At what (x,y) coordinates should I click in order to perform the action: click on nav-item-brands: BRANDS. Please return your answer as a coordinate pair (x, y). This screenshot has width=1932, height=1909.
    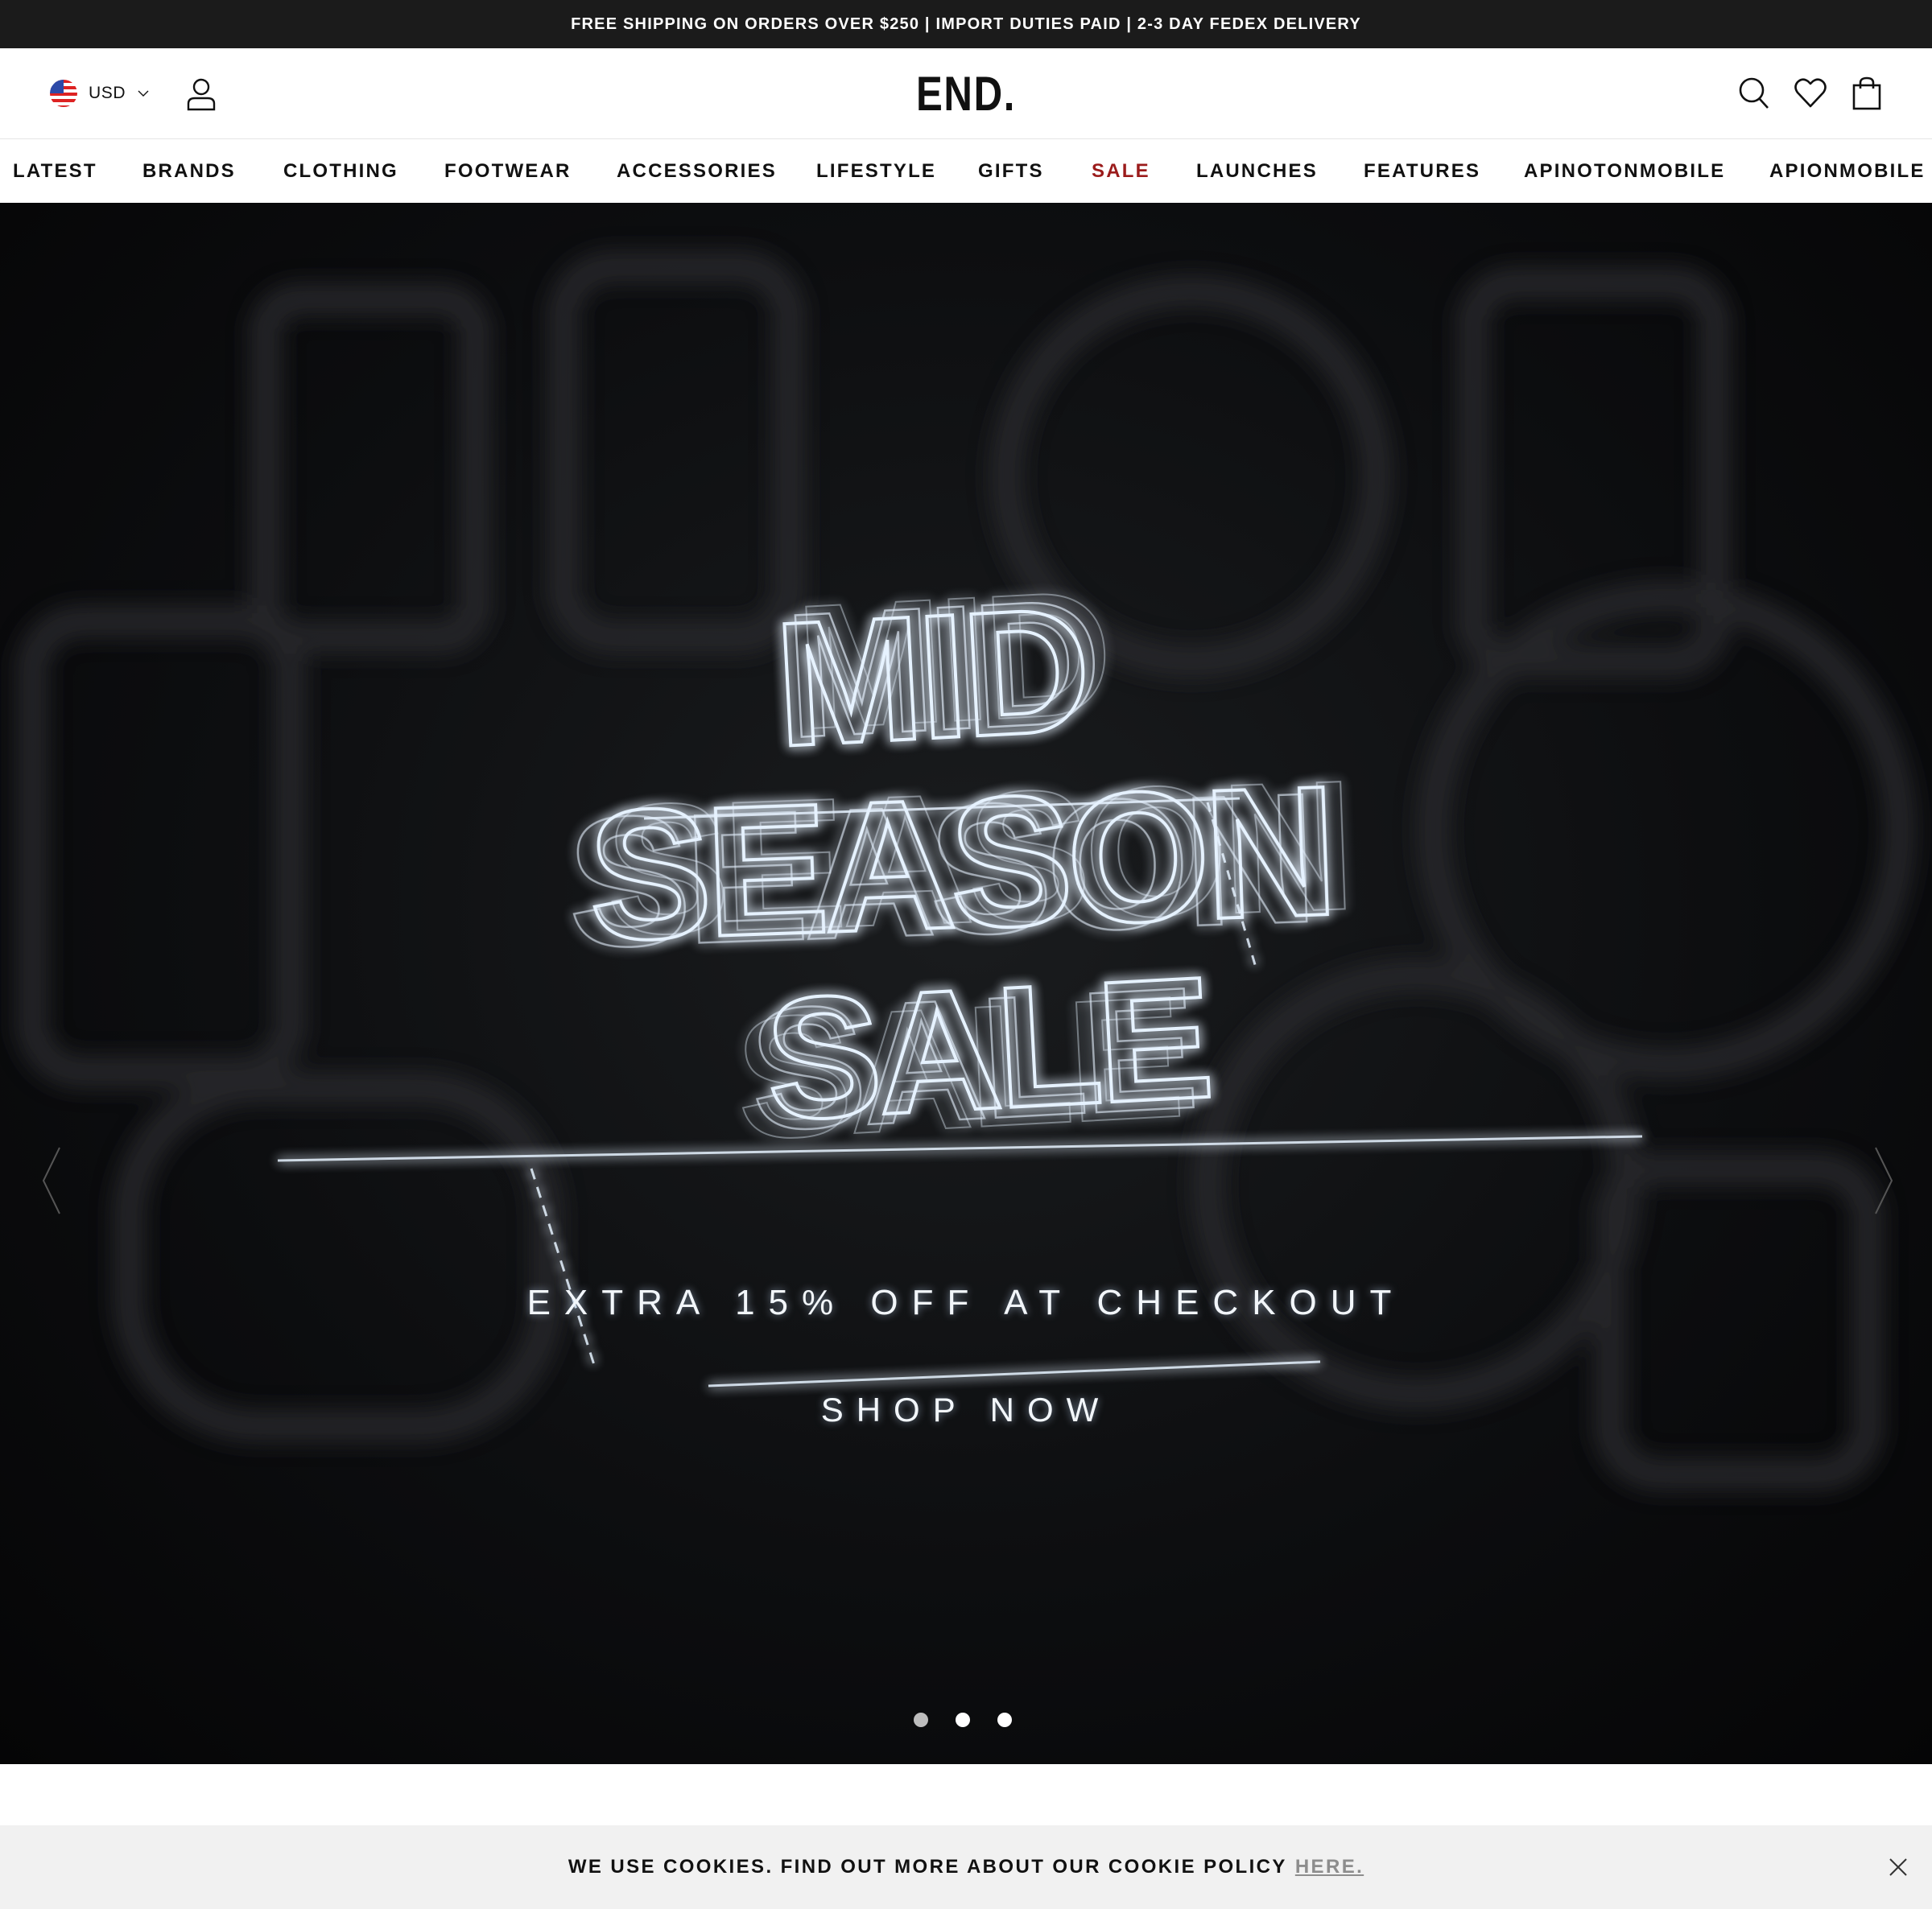
    Looking at the image, I should click on (189, 171).